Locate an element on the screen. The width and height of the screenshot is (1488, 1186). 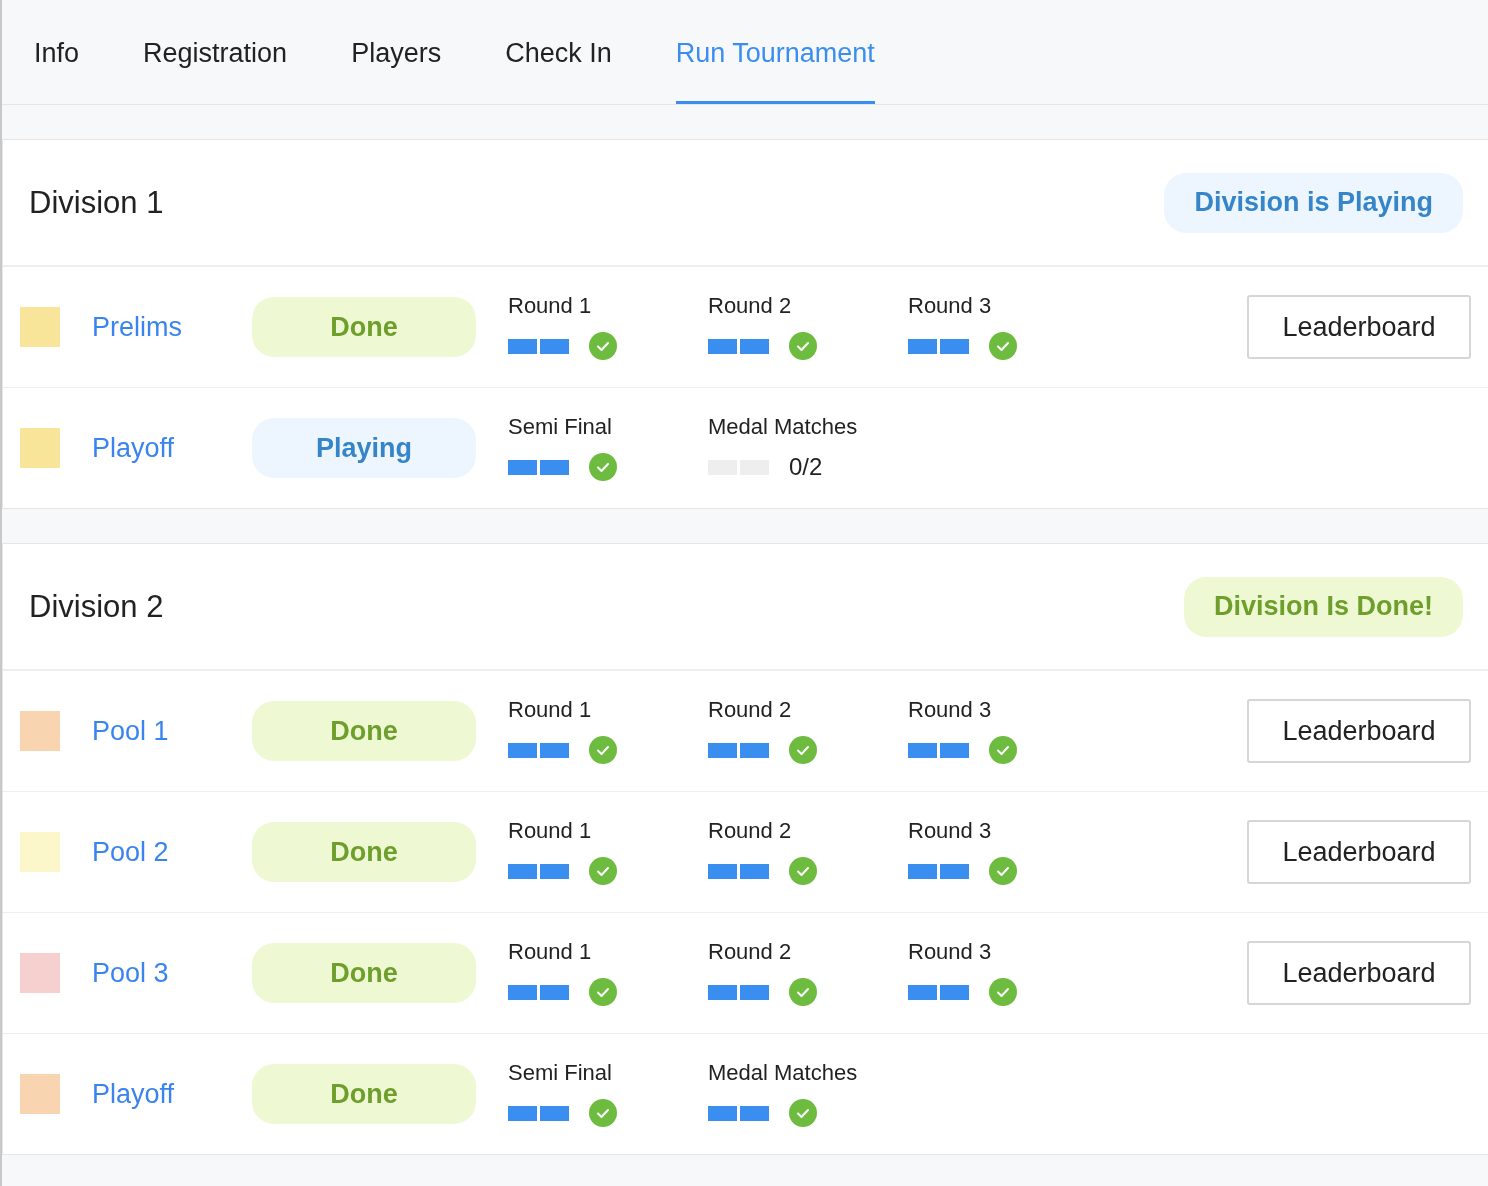
stage-status-badge: Playing is located at coordinates (364, 448).